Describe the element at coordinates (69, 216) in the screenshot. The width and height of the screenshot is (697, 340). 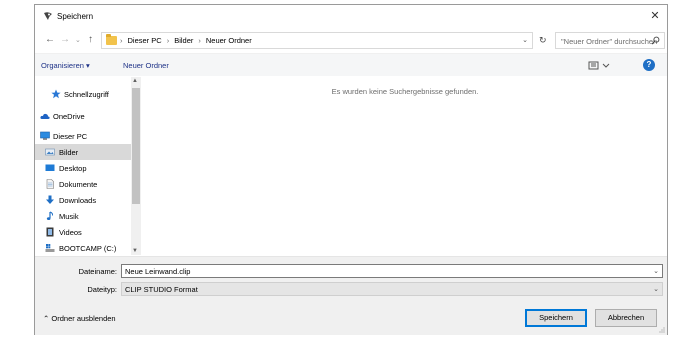
I see `sidebar-item-label: Musik` at that location.